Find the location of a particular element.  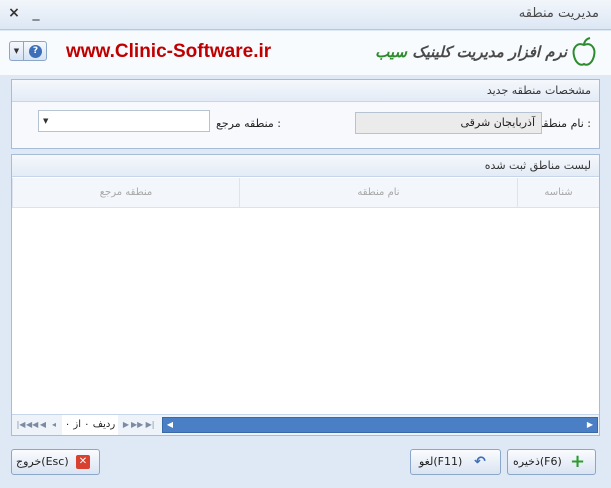

minimize-icon: _ is located at coordinates (36, 13).